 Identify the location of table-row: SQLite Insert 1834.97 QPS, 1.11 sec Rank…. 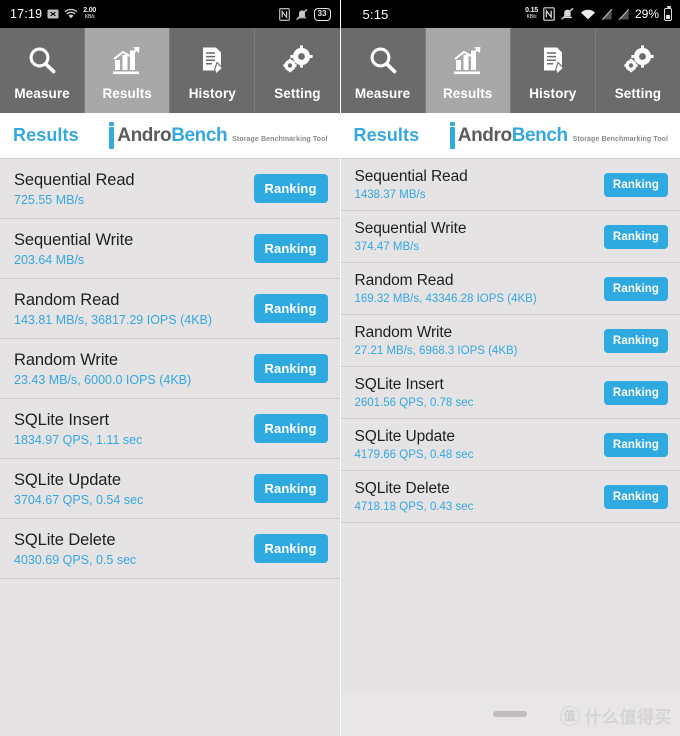
(170, 429).